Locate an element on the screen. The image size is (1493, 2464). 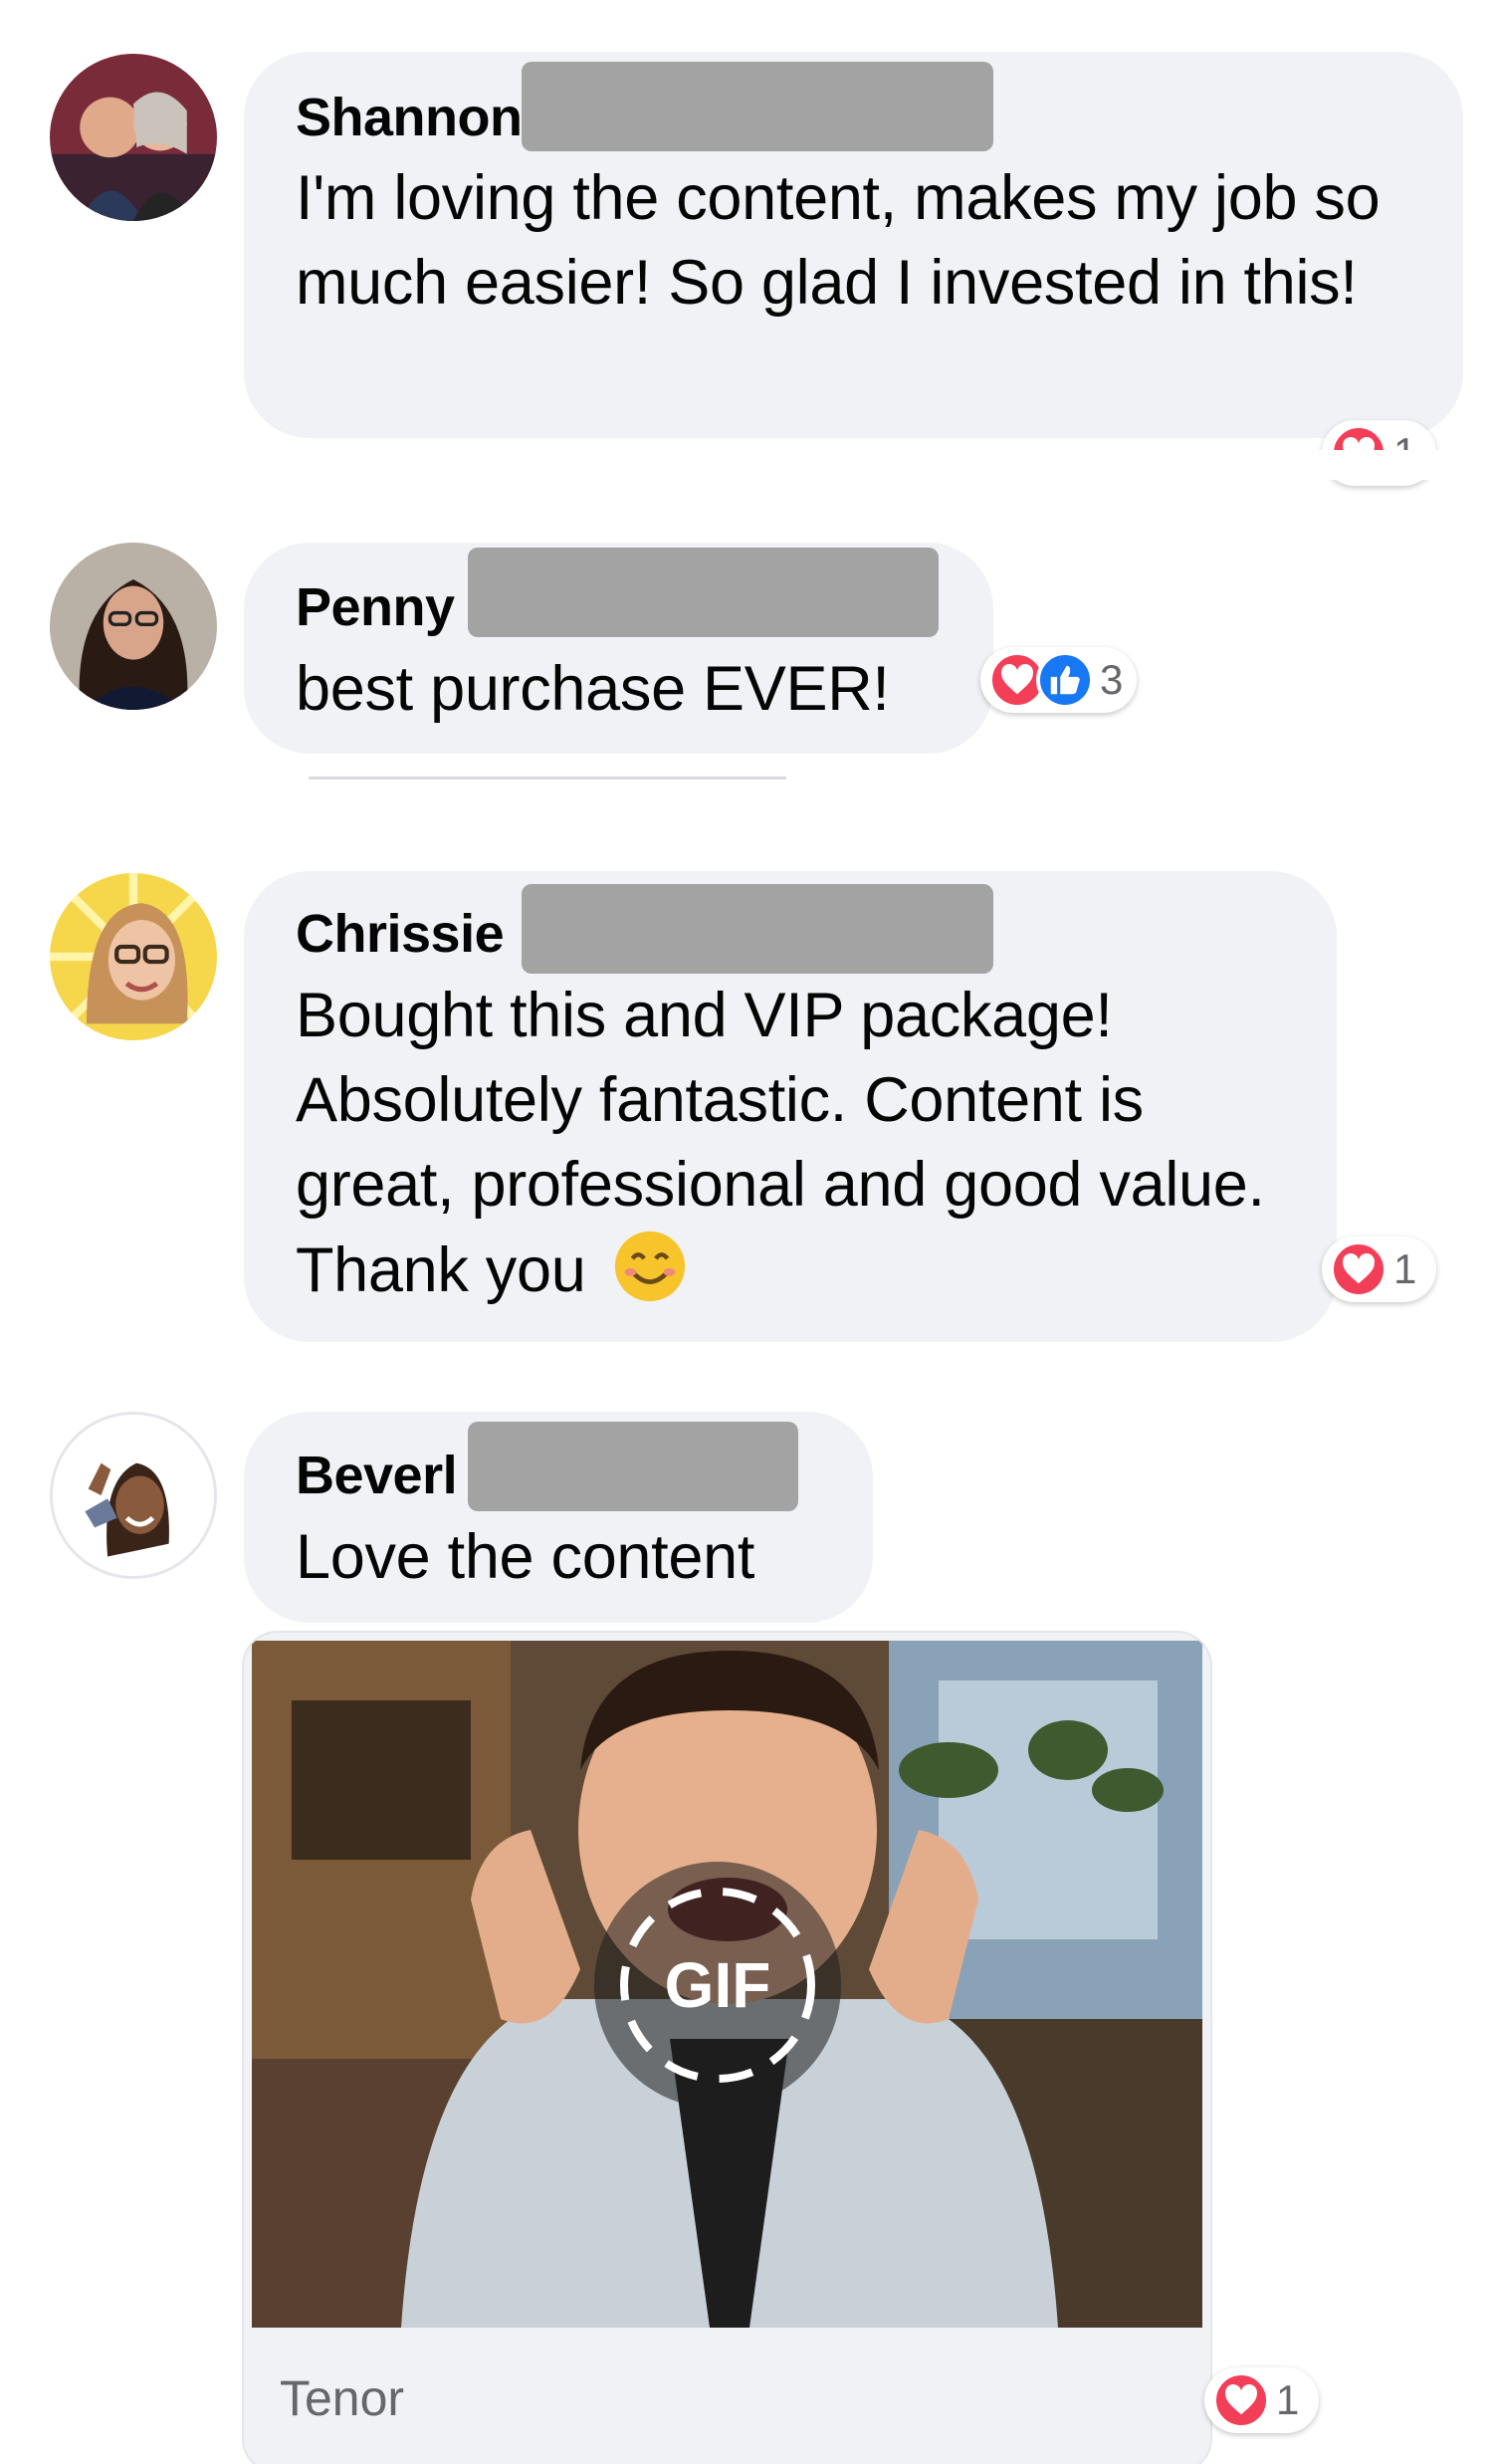
avatar-bitmoji is located at coordinates (133, 1496).